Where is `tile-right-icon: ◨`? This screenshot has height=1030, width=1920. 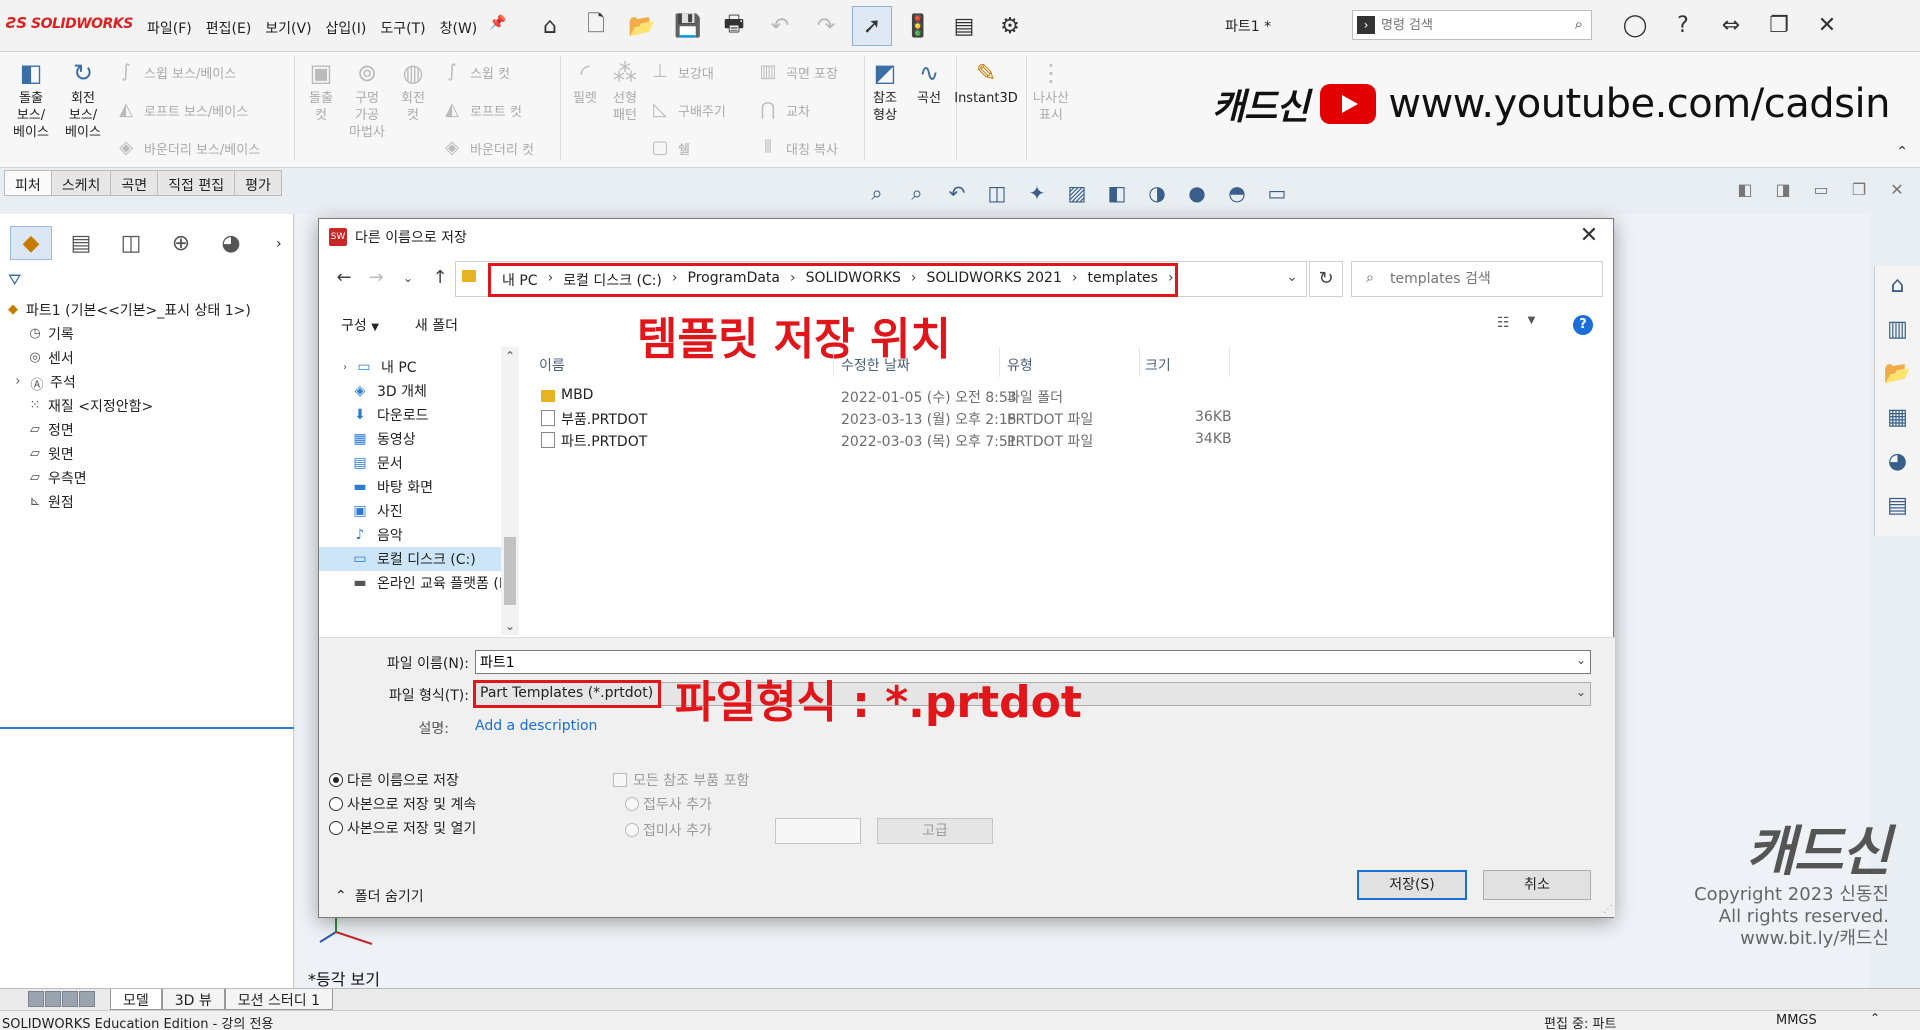
tile-right-icon: ◨ is located at coordinates (1783, 191).